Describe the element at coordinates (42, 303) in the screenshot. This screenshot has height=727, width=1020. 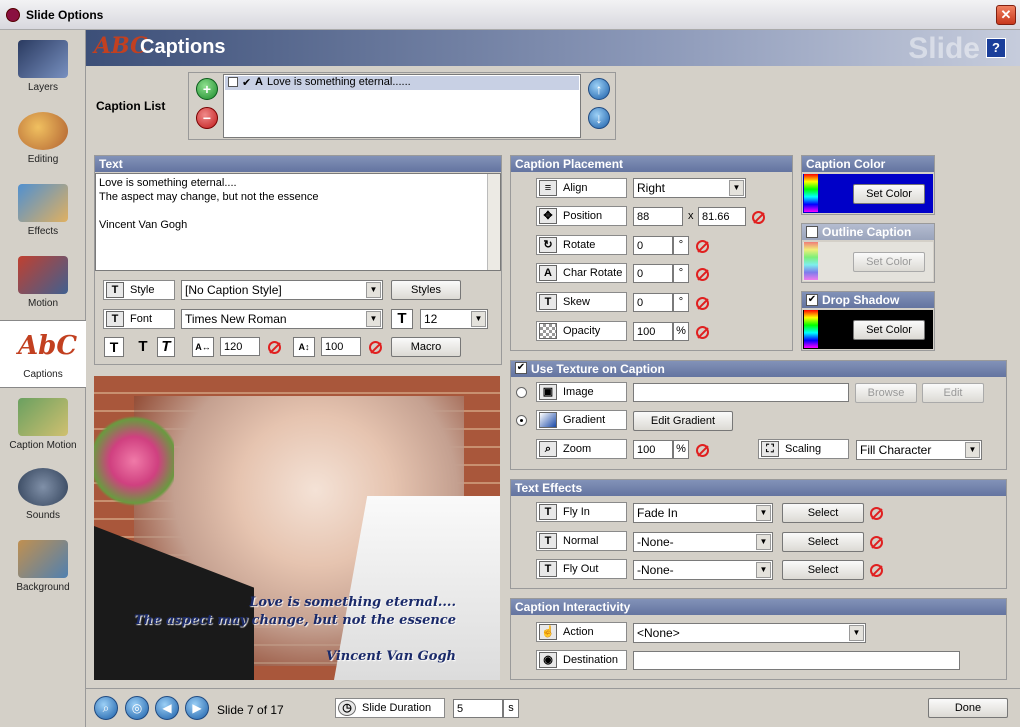
I see `sidebar-item-label: Motion` at that location.